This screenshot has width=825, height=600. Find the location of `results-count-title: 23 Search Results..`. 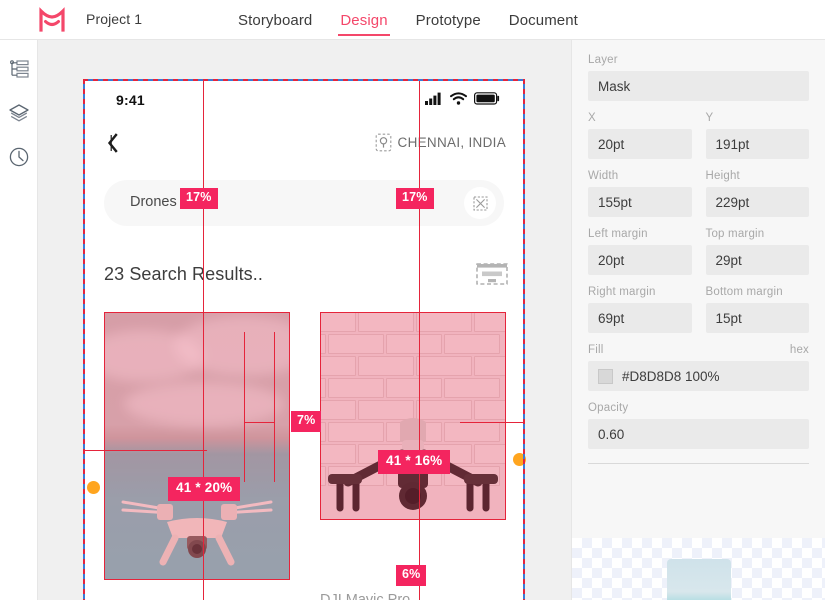

results-count-title: 23 Search Results.. is located at coordinates (183, 274).